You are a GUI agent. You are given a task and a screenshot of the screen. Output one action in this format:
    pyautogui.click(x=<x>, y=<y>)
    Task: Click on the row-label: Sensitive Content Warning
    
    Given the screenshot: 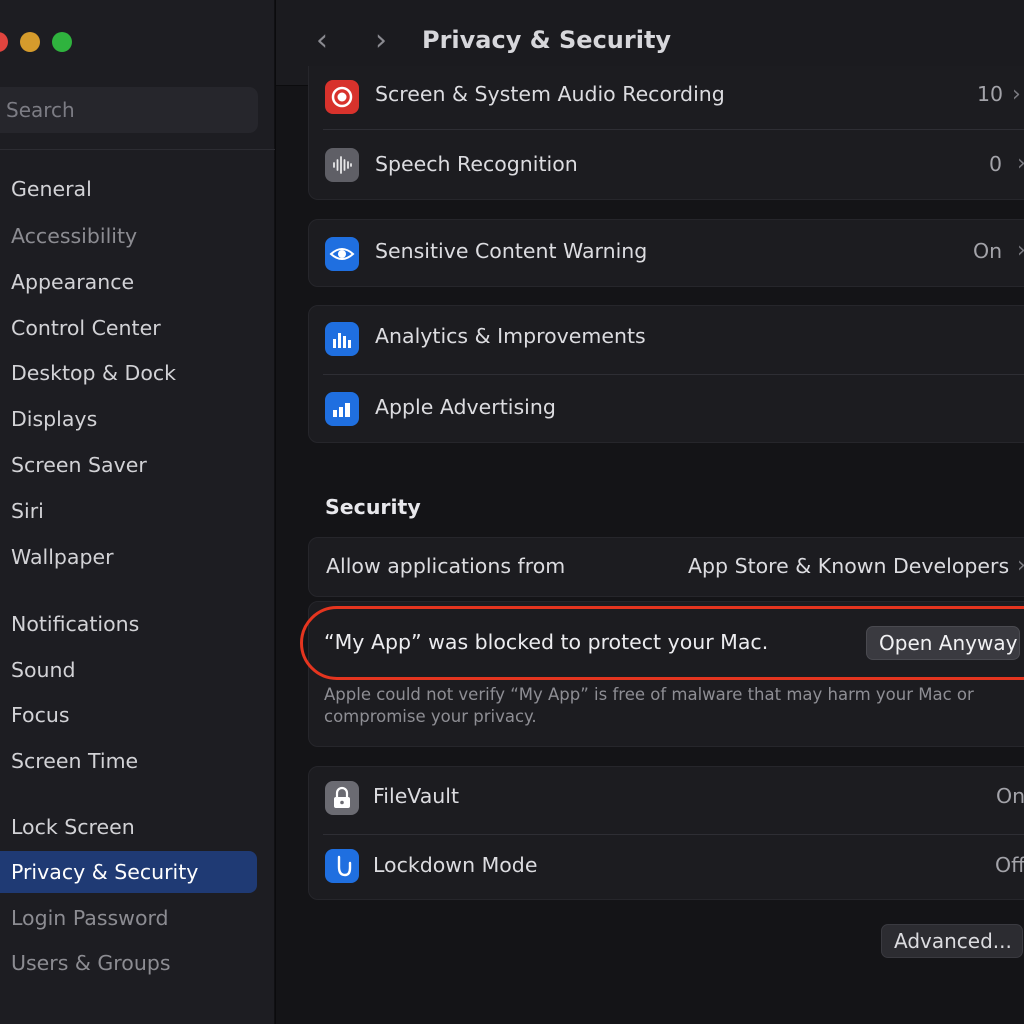 What is the action you would take?
    pyautogui.click(x=511, y=251)
    